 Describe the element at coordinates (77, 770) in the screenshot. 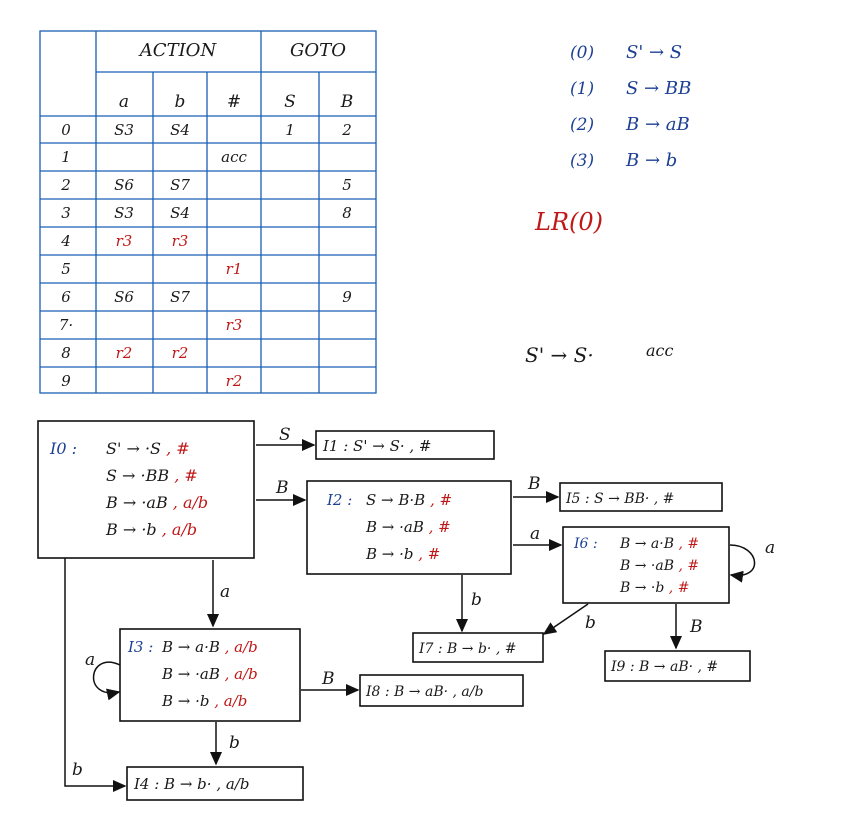

I see `label-i0-i4: b` at that location.